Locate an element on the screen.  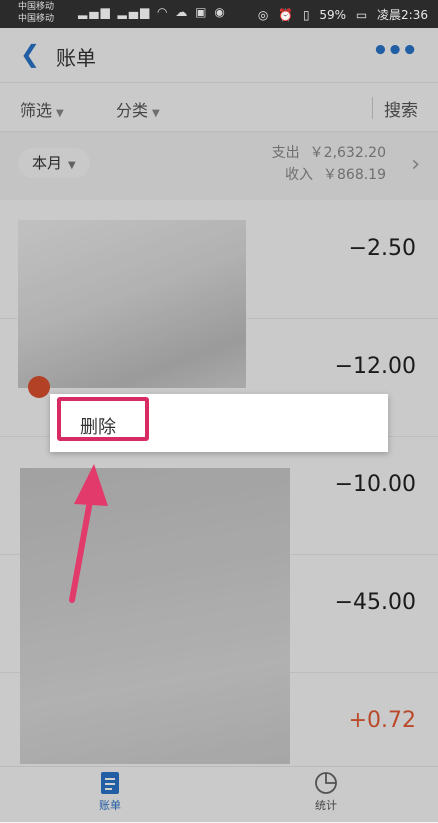
status-right: ◎ ⏰ ▯ 59% ▭ 凌晨2:36 is located at coordinates (340, 14).